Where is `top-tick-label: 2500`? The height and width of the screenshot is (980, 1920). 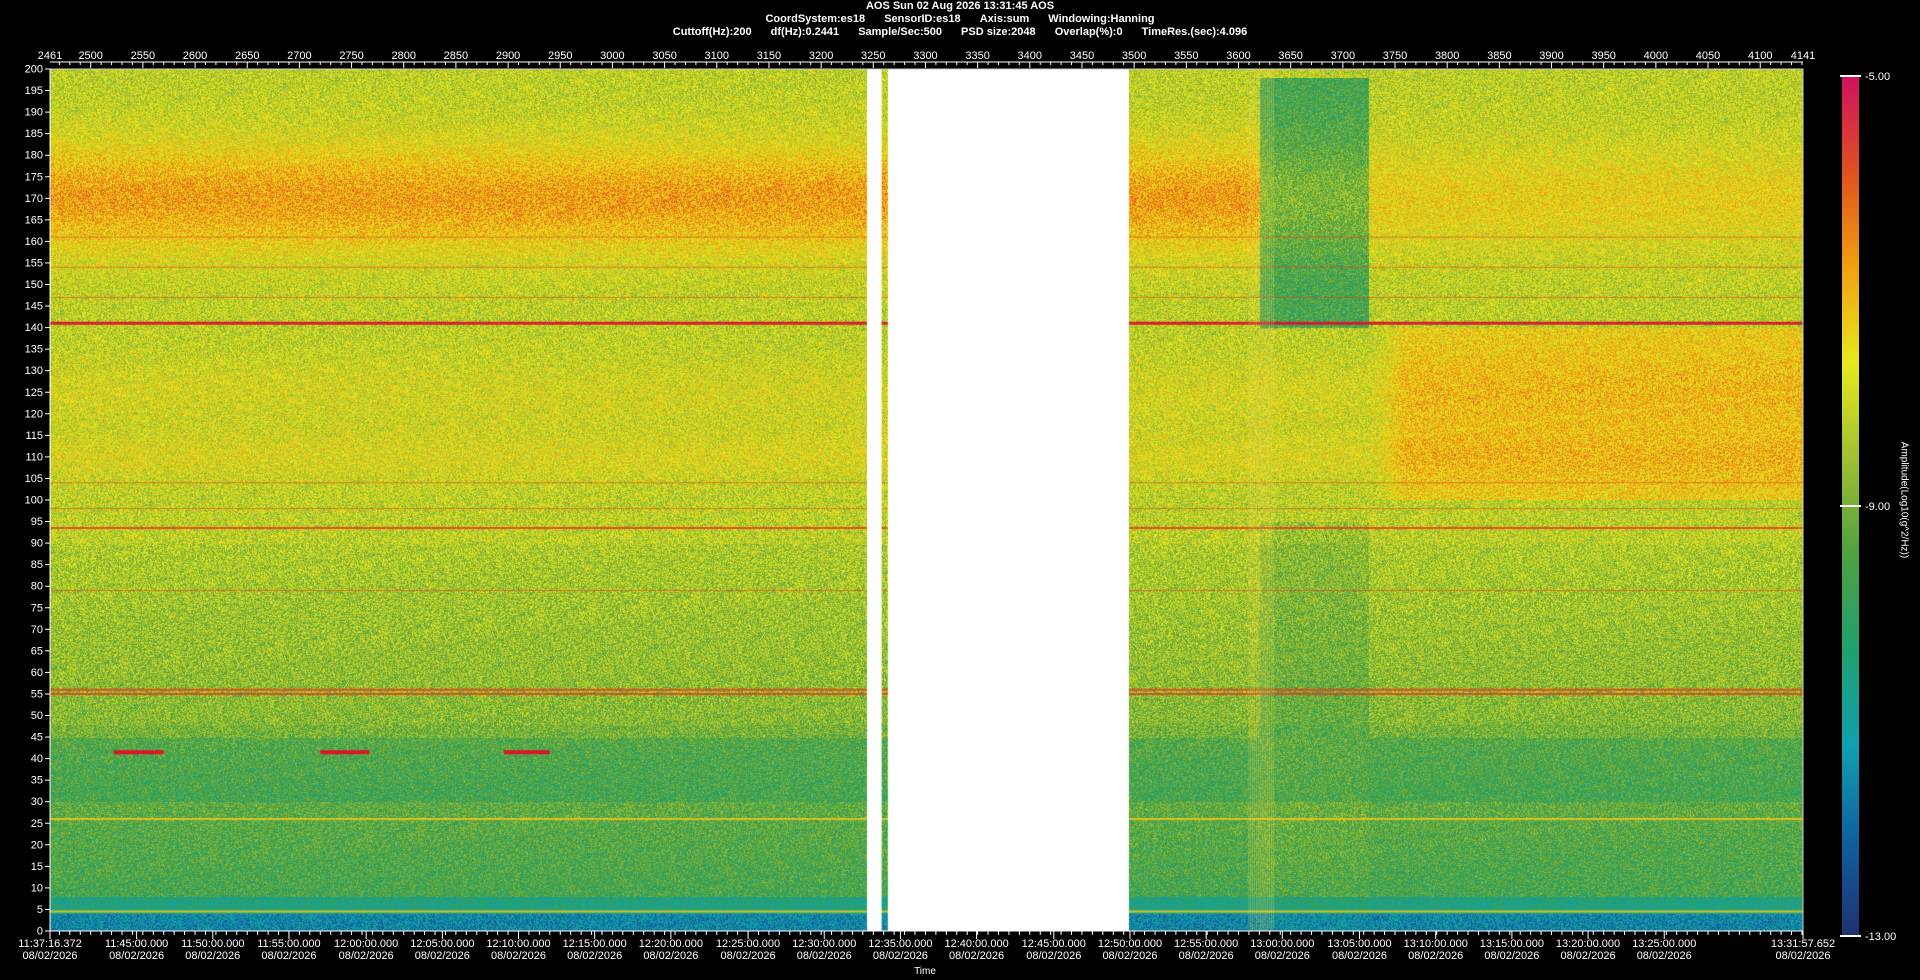
top-tick-label: 2500 is located at coordinates (90, 56).